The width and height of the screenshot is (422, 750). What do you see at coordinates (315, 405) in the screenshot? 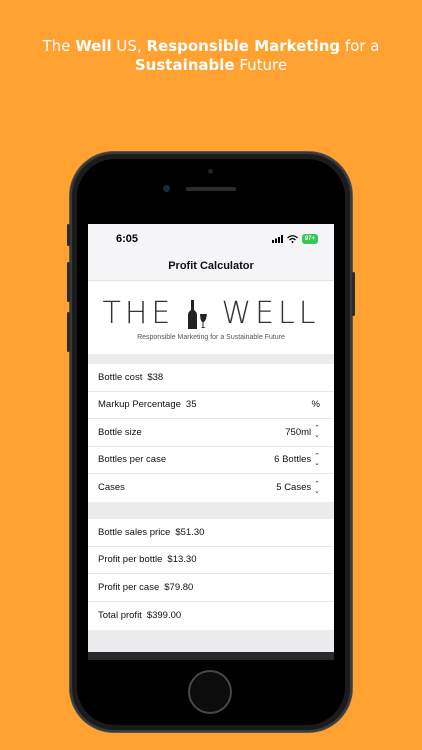
I see `percent-unit: %` at bounding box center [315, 405].